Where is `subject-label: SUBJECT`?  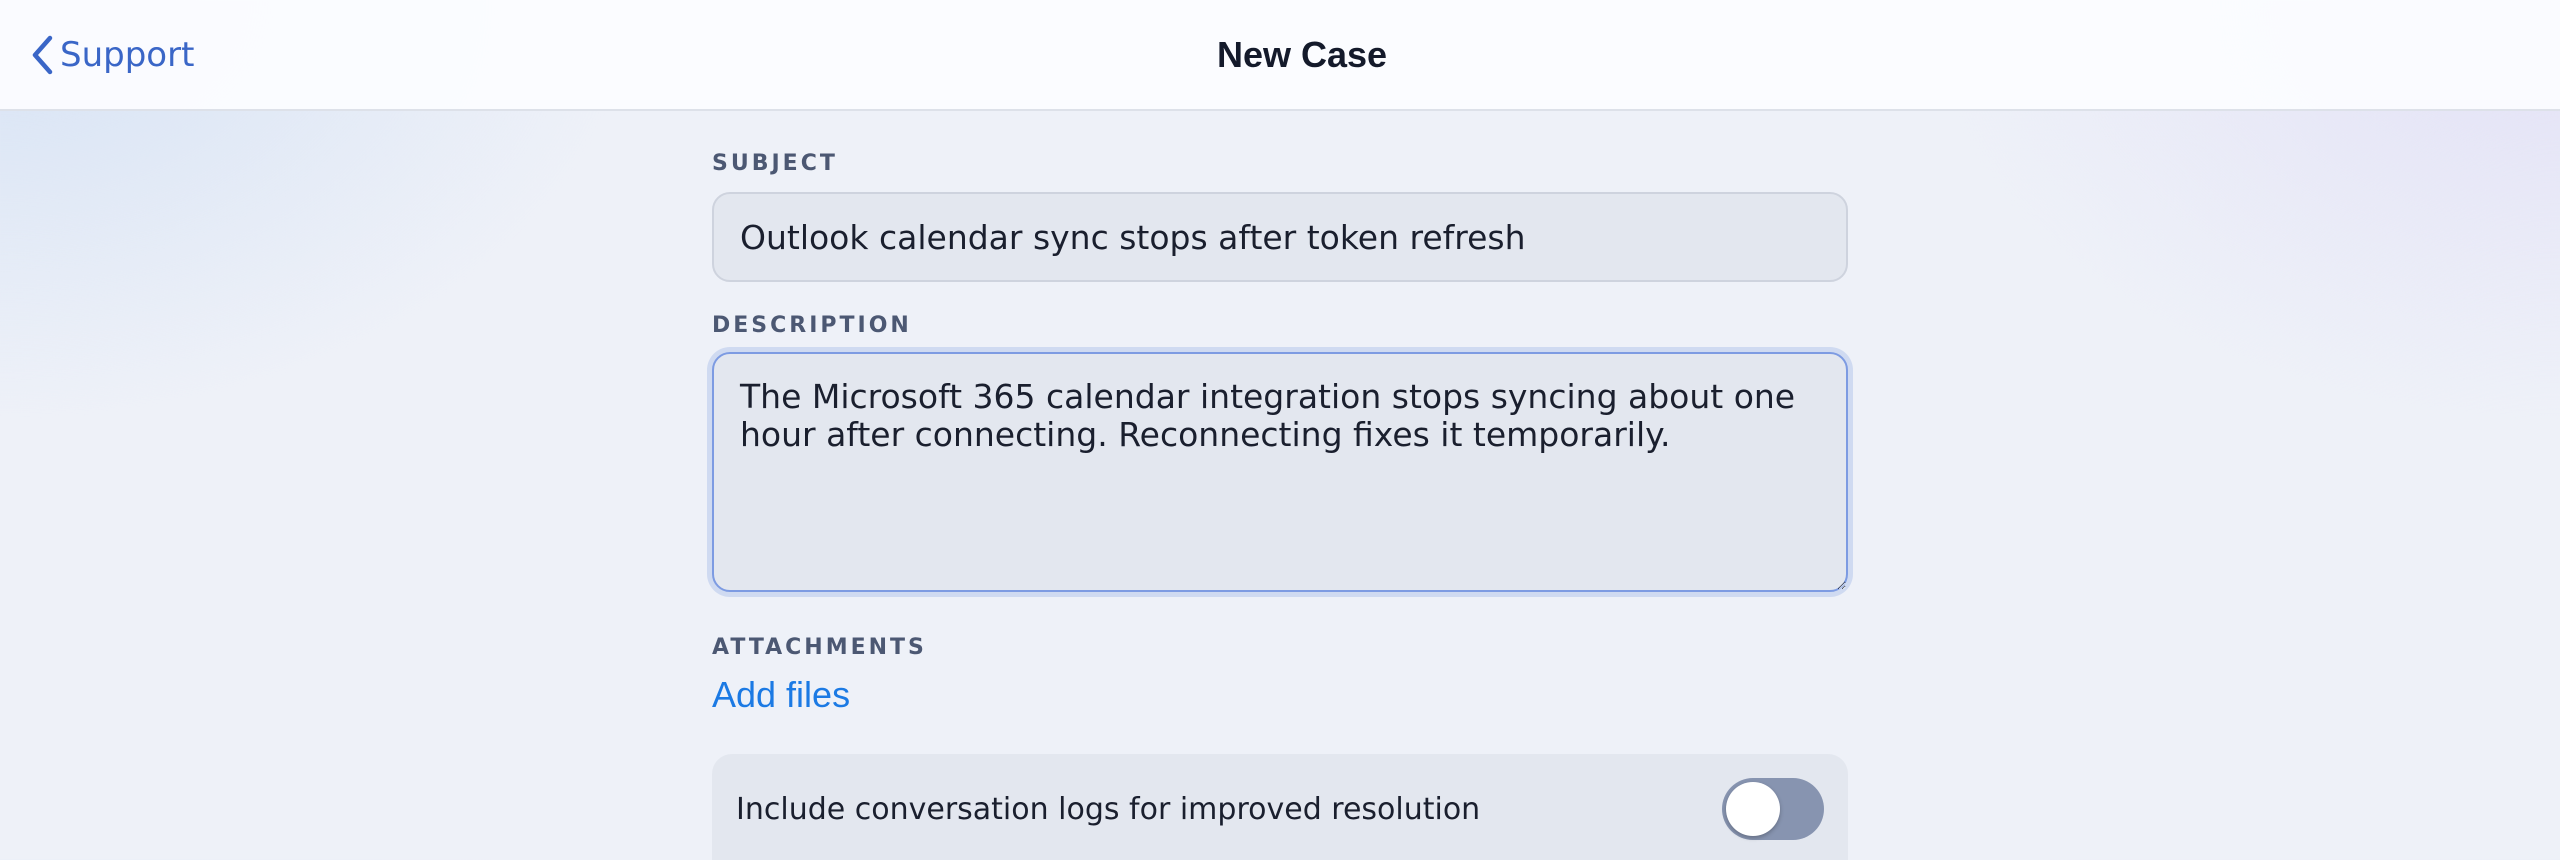
subject-label: SUBJECT is located at coordinates (775, 163).